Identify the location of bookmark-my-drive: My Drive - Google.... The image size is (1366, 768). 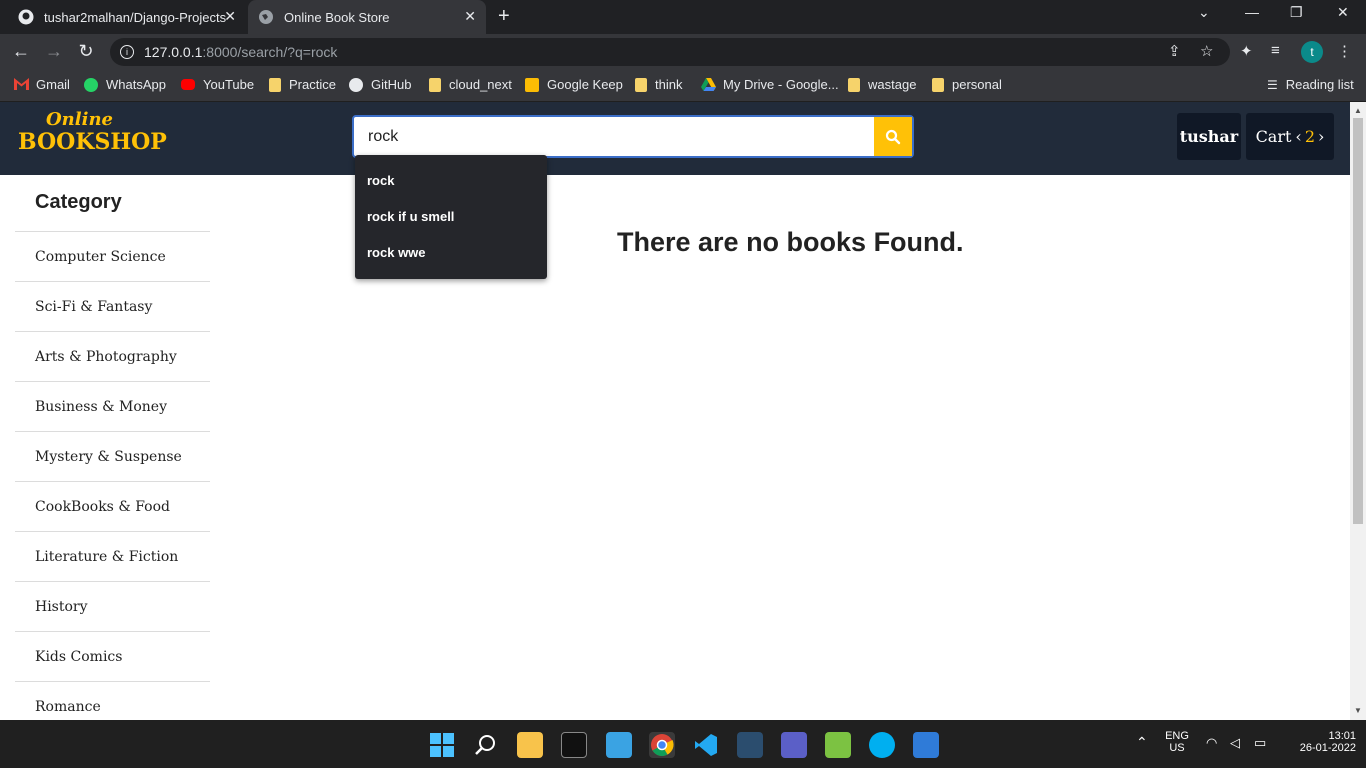
(770, 84).